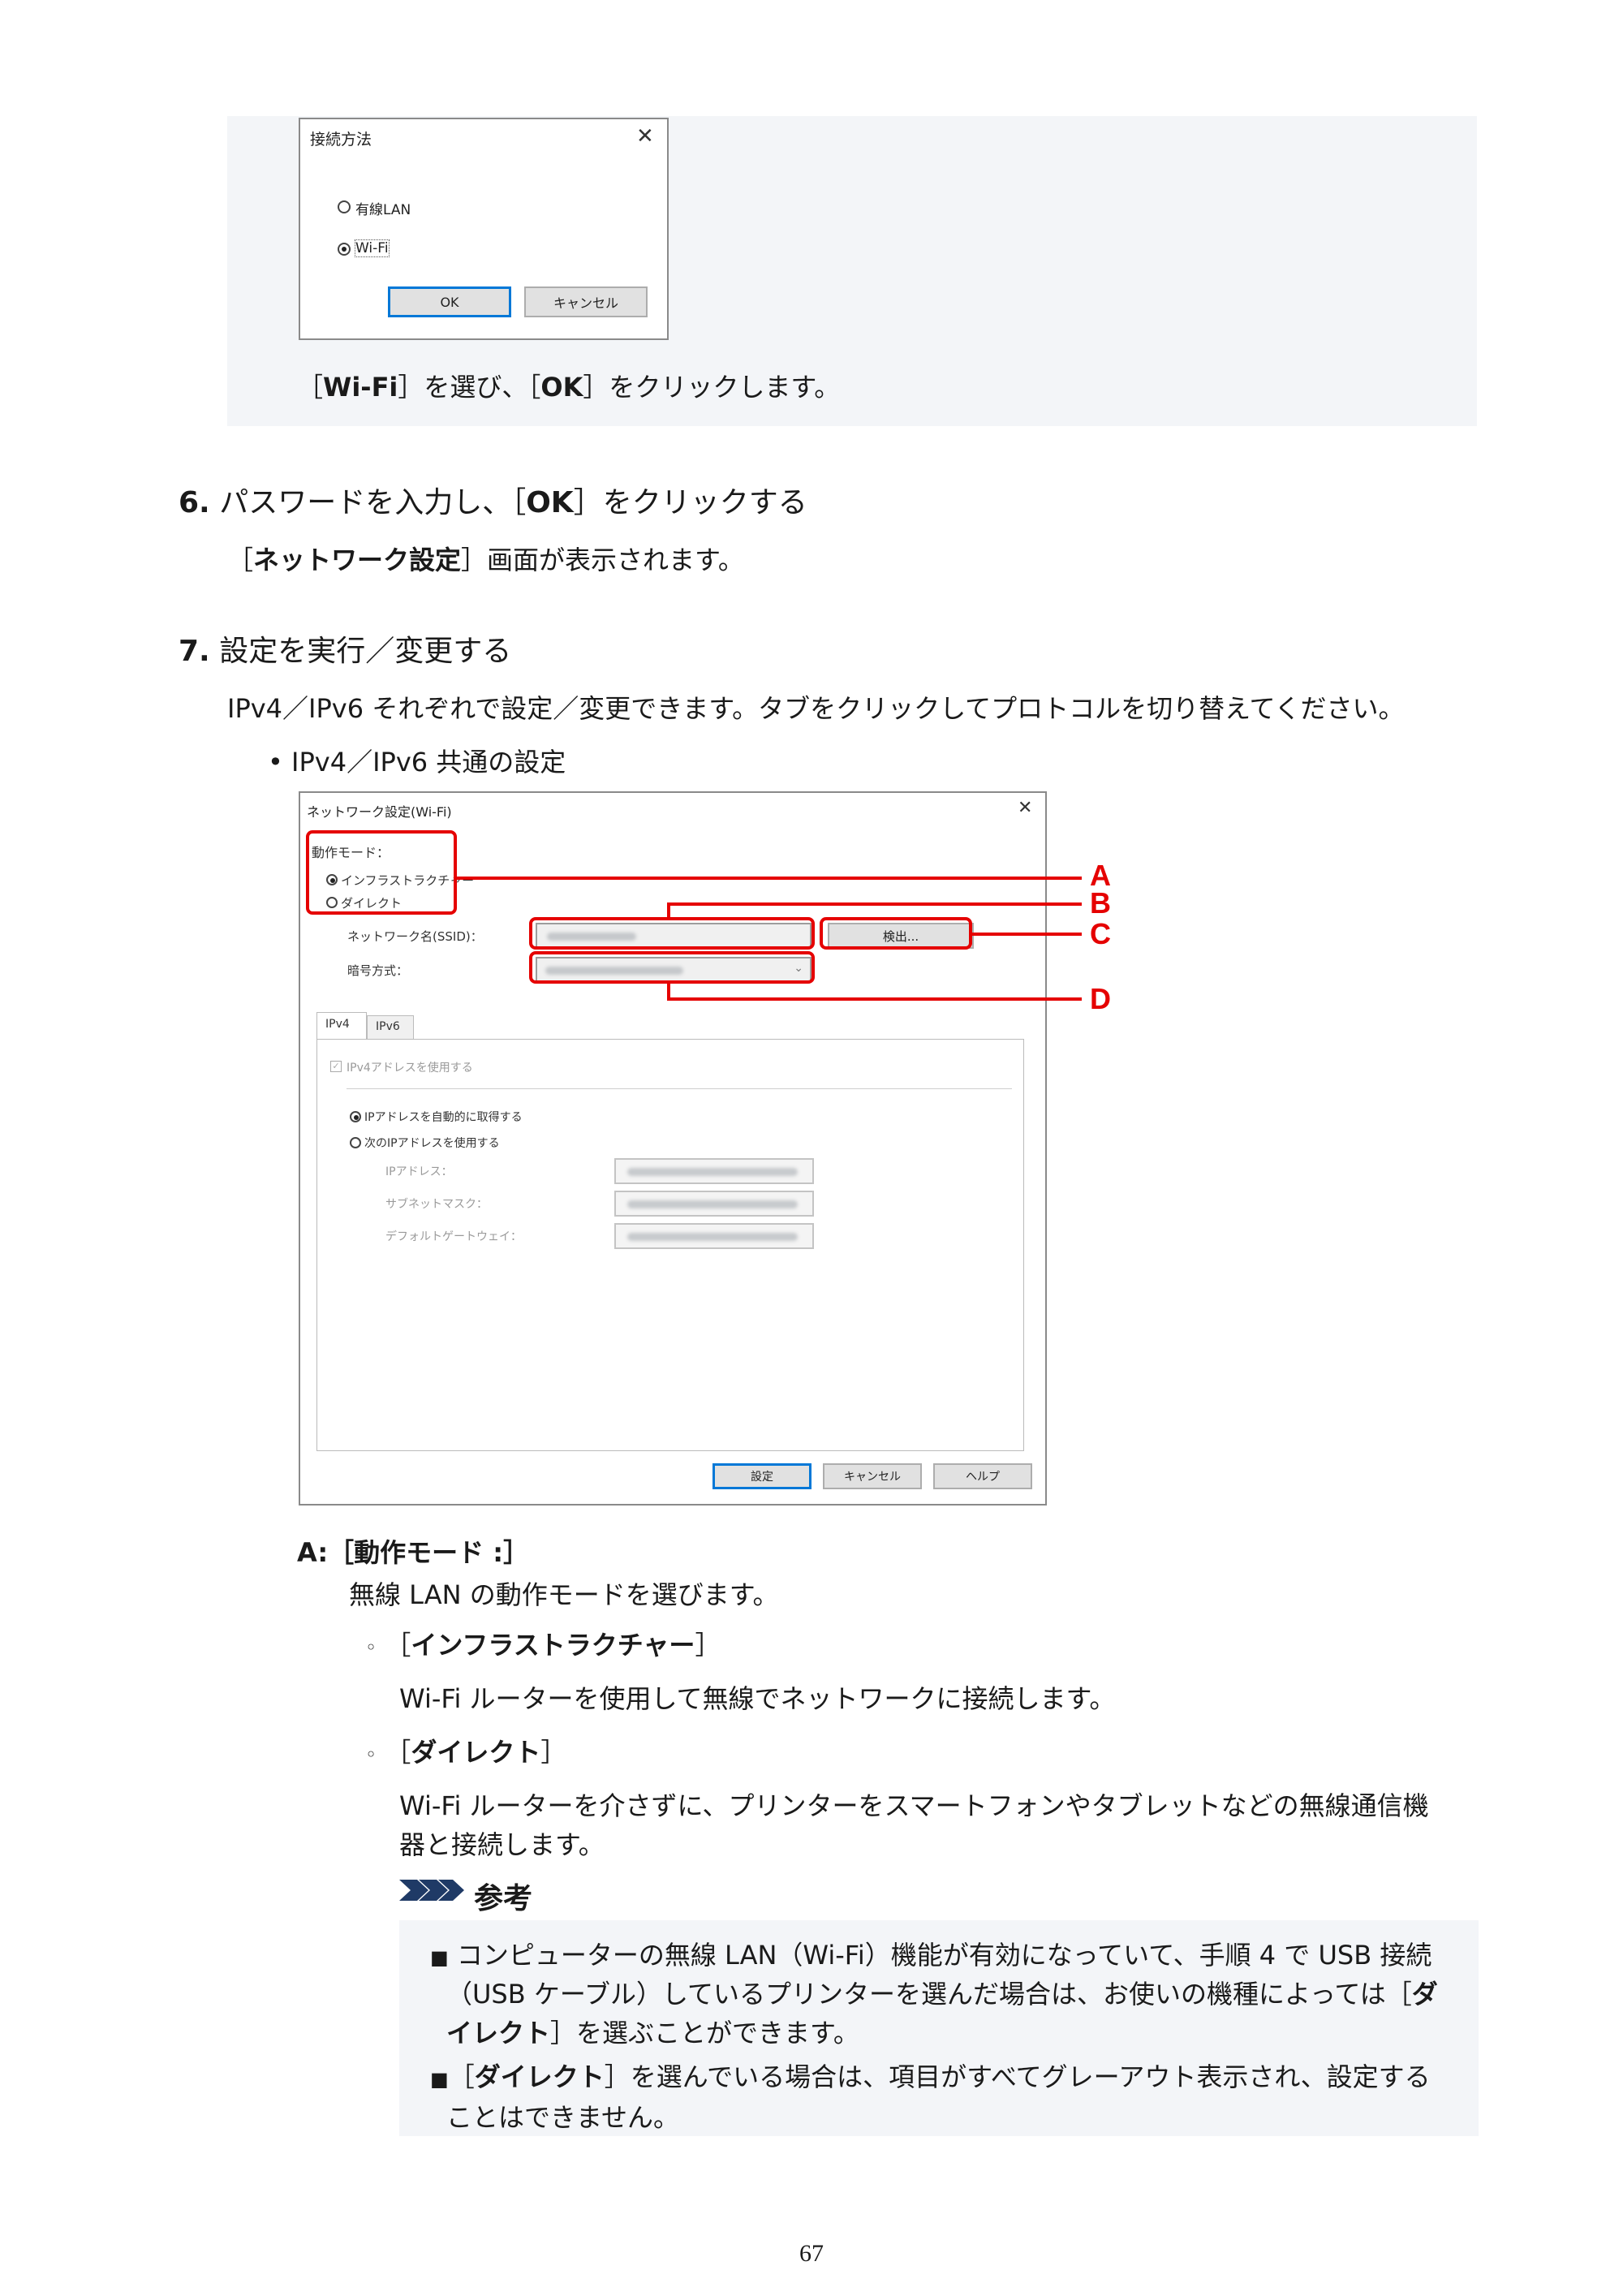 The height and width of the screenshot is (2296, 1623). I want to click on step-6-heading: 6. パスワードを入力し、［OK］をクリックする, so click(493, 503).